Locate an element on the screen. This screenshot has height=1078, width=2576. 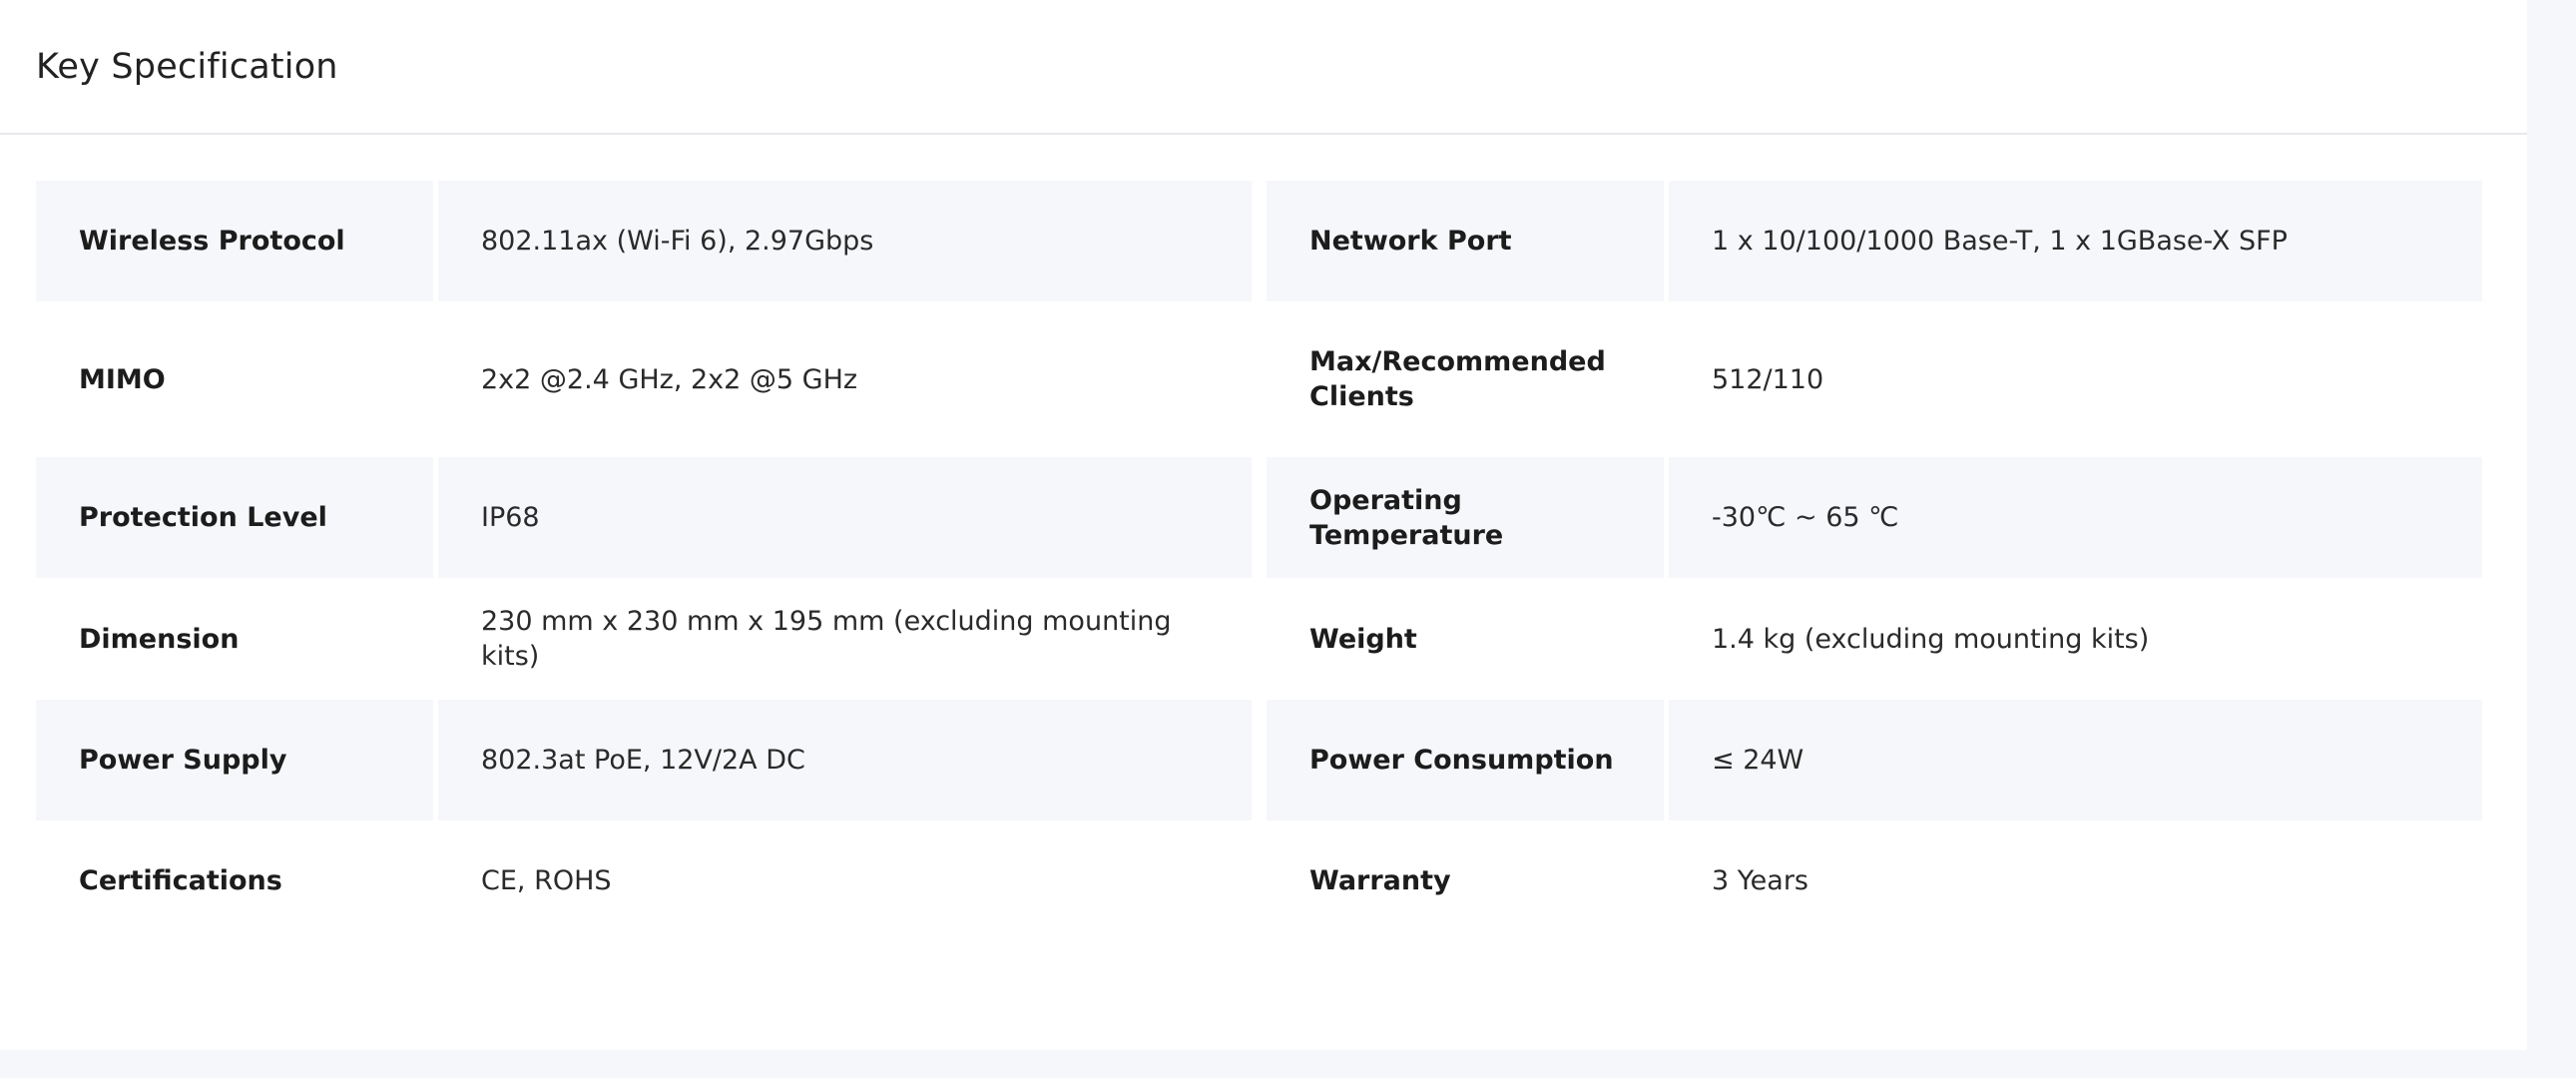
spec-value-cell: 802.3at PoE, 12V/2A DC is located at coordinates (845, 760).